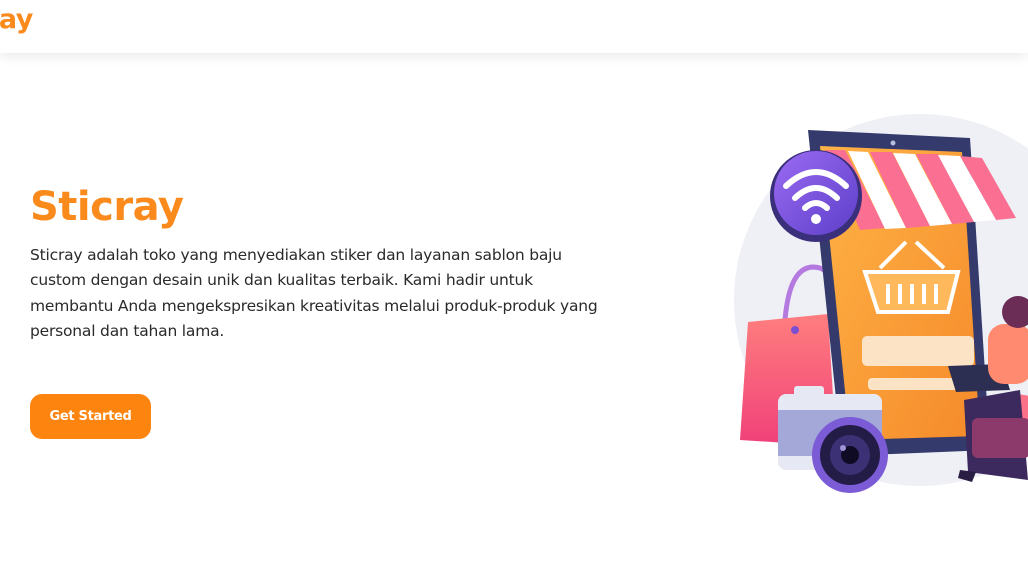  Describe the element at coordinates (90, 416) in the screenshot. I see `get-started-button: Get Started` at that location.